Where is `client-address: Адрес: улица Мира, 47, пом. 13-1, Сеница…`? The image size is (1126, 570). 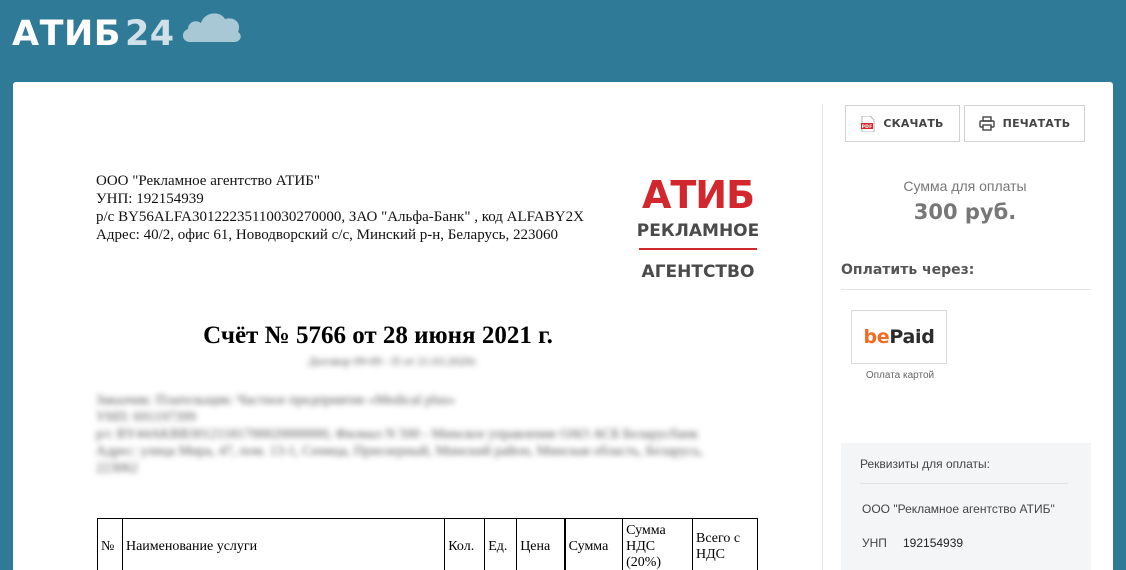
client-address: Адрес: улица Мира, 47, пом. 13-1, Сеница… is located at coordinates (400, 460).